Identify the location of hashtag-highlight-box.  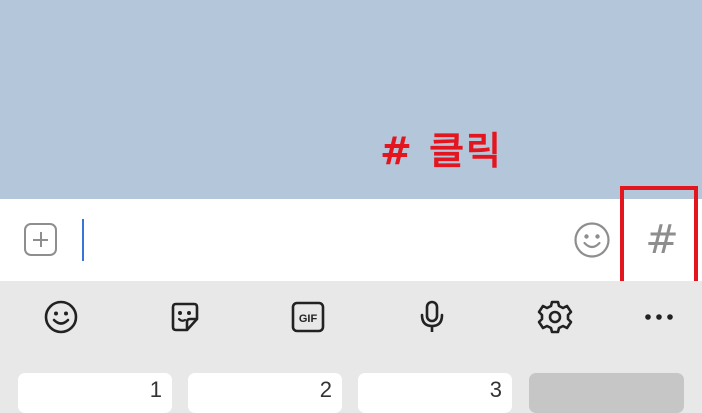
(659, 238).